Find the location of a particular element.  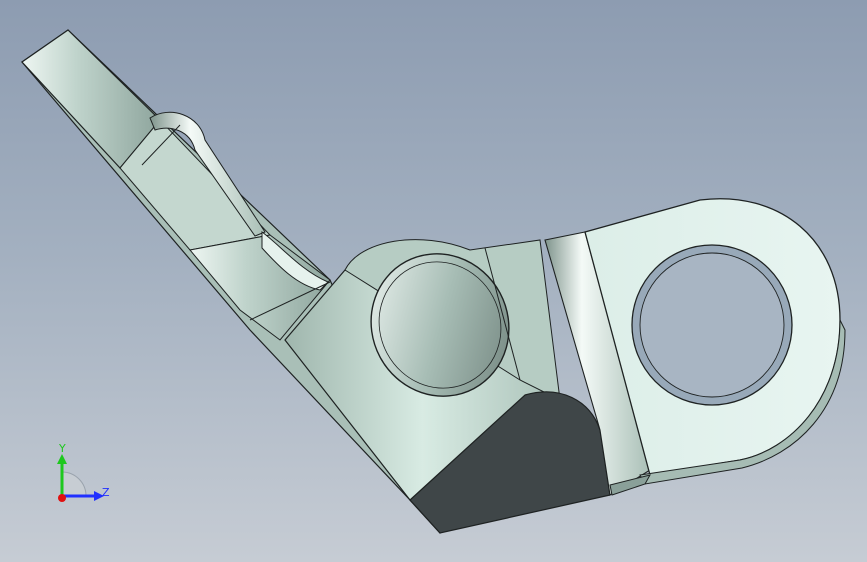

y-axis-arrow-icon is located at coordinates (62, 459).